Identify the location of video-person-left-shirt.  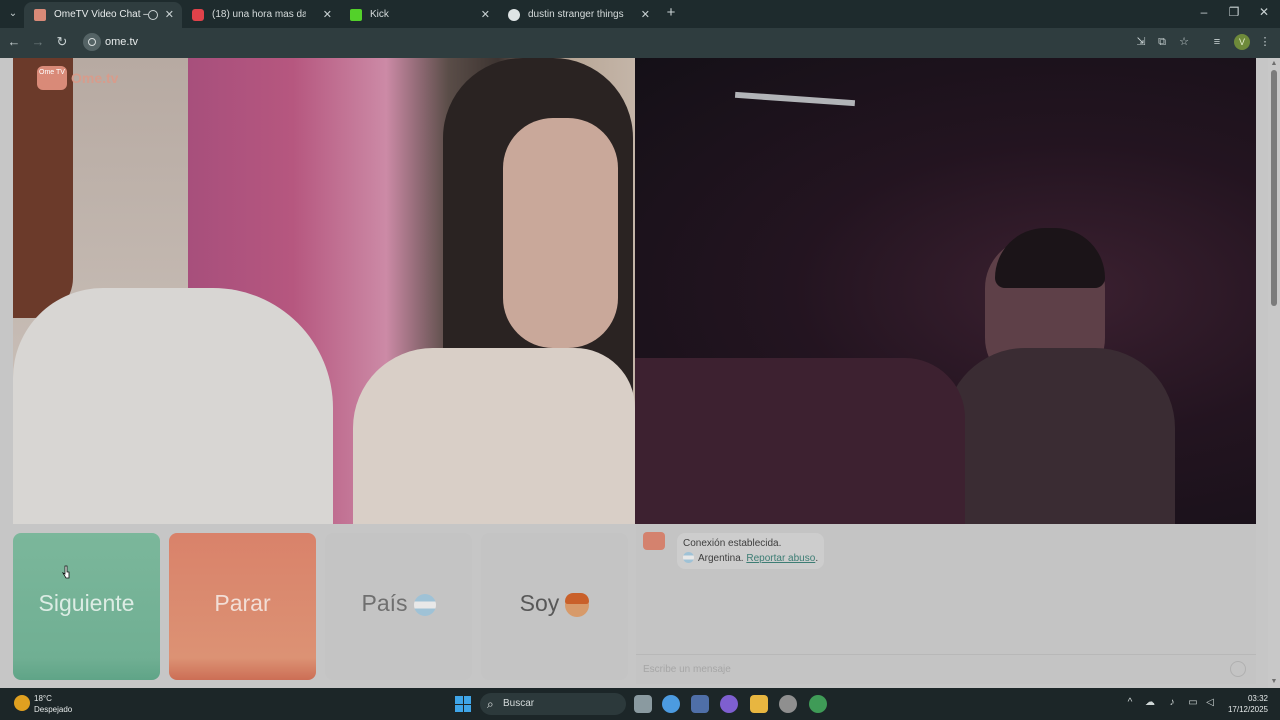
(173, 406).